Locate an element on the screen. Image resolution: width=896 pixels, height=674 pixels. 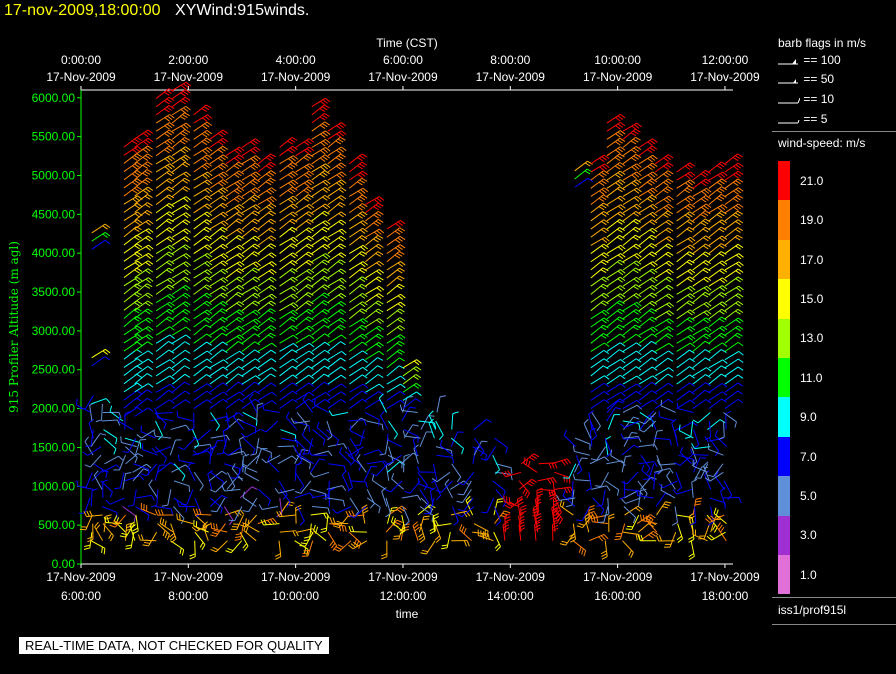
barb-flag-50: == 50 is located at coordinates (806, 79).